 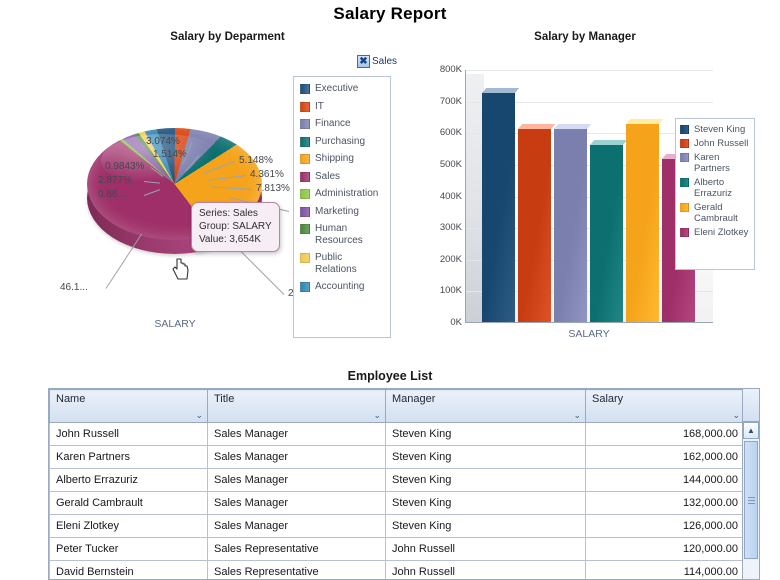 I want to click on pie-legend-item: Human Resources, so click(x=343, y=234).